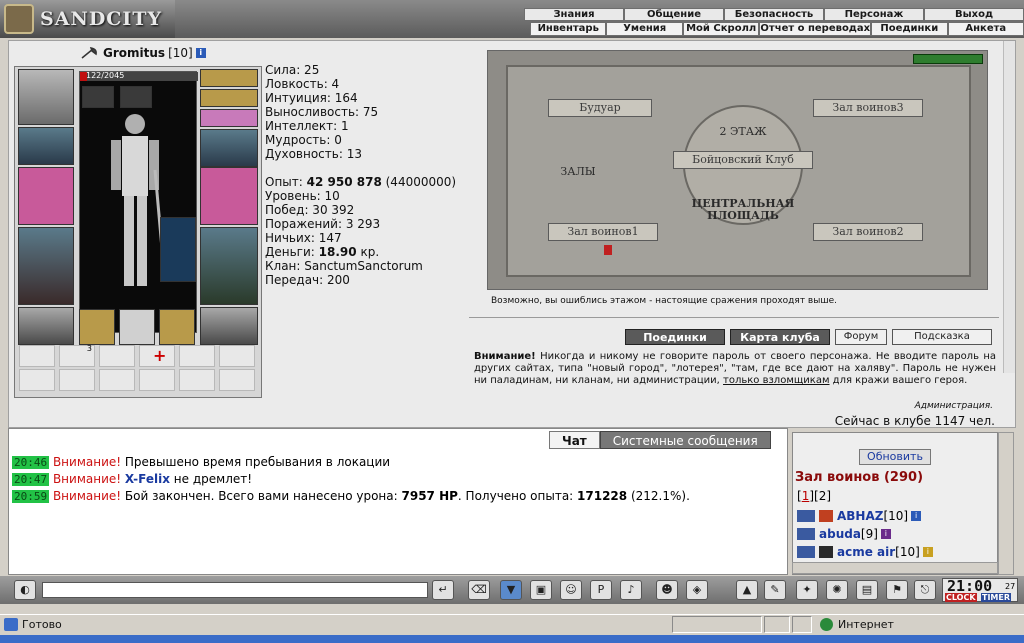 This screenshot has height=643, width=1024. Describe the element at coordinates (578, 171) in the screenshot. I see `halls-label: ЗАЛЫ` at that location.